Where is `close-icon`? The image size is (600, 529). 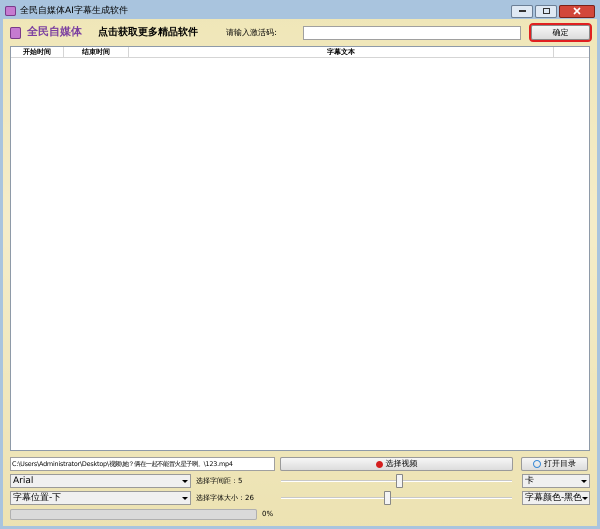 close-icon is located at coordinates (577, 11).